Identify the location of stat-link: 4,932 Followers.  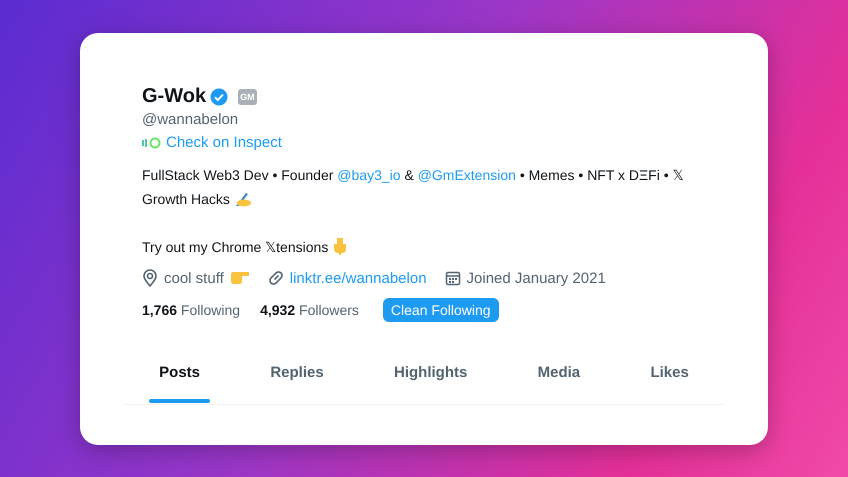
(309, 310).